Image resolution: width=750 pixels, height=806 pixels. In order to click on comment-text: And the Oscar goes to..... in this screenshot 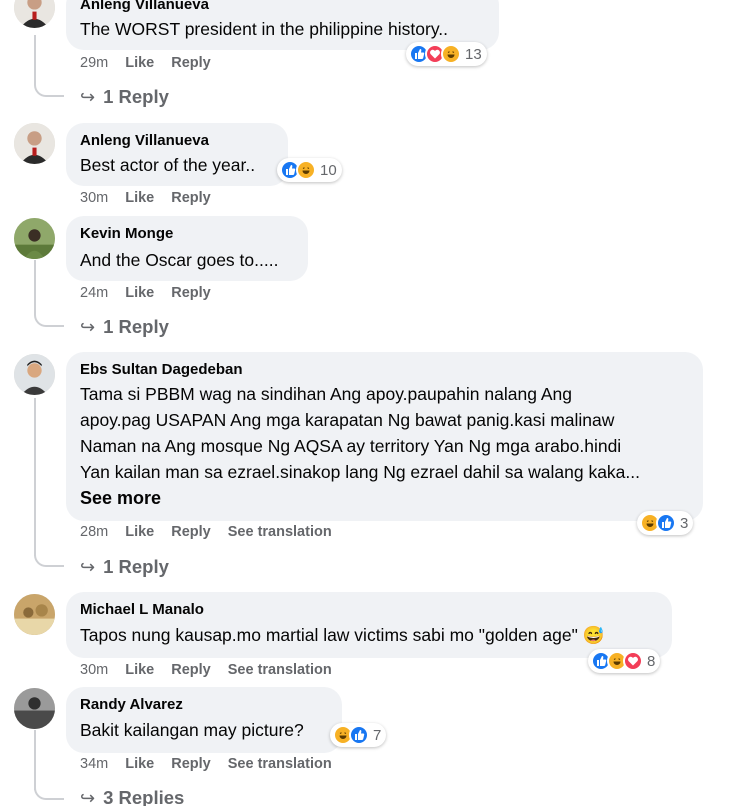, I will do `click(179, 260)`.